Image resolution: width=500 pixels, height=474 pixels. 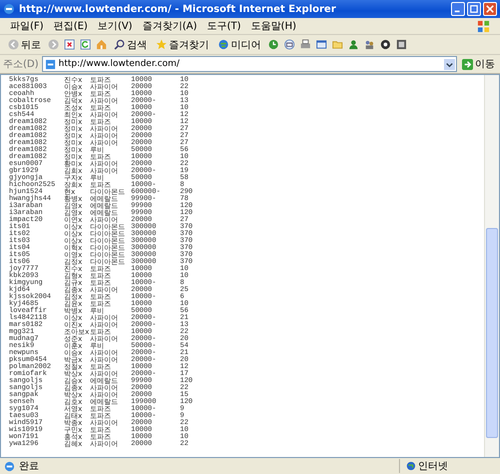 What do you see at coordinates (305, 44) in the screenshot?
I see `print-icon` at bounding box center [305, 44].